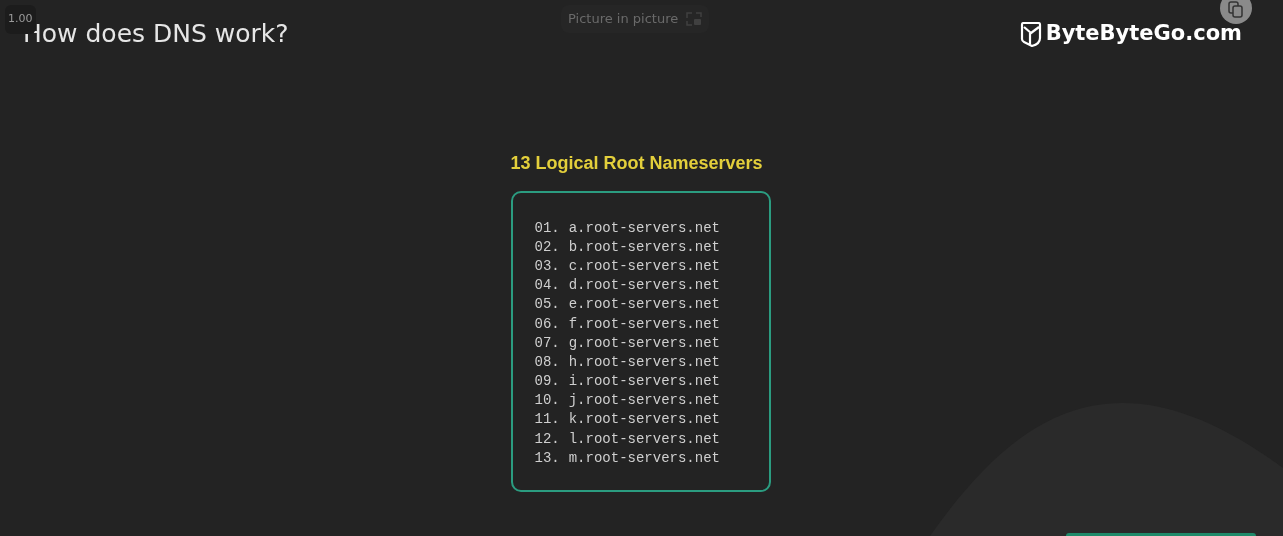 The image size is (1283, 536). I want to click on copy-overlay-icon, so click(1236, 12).